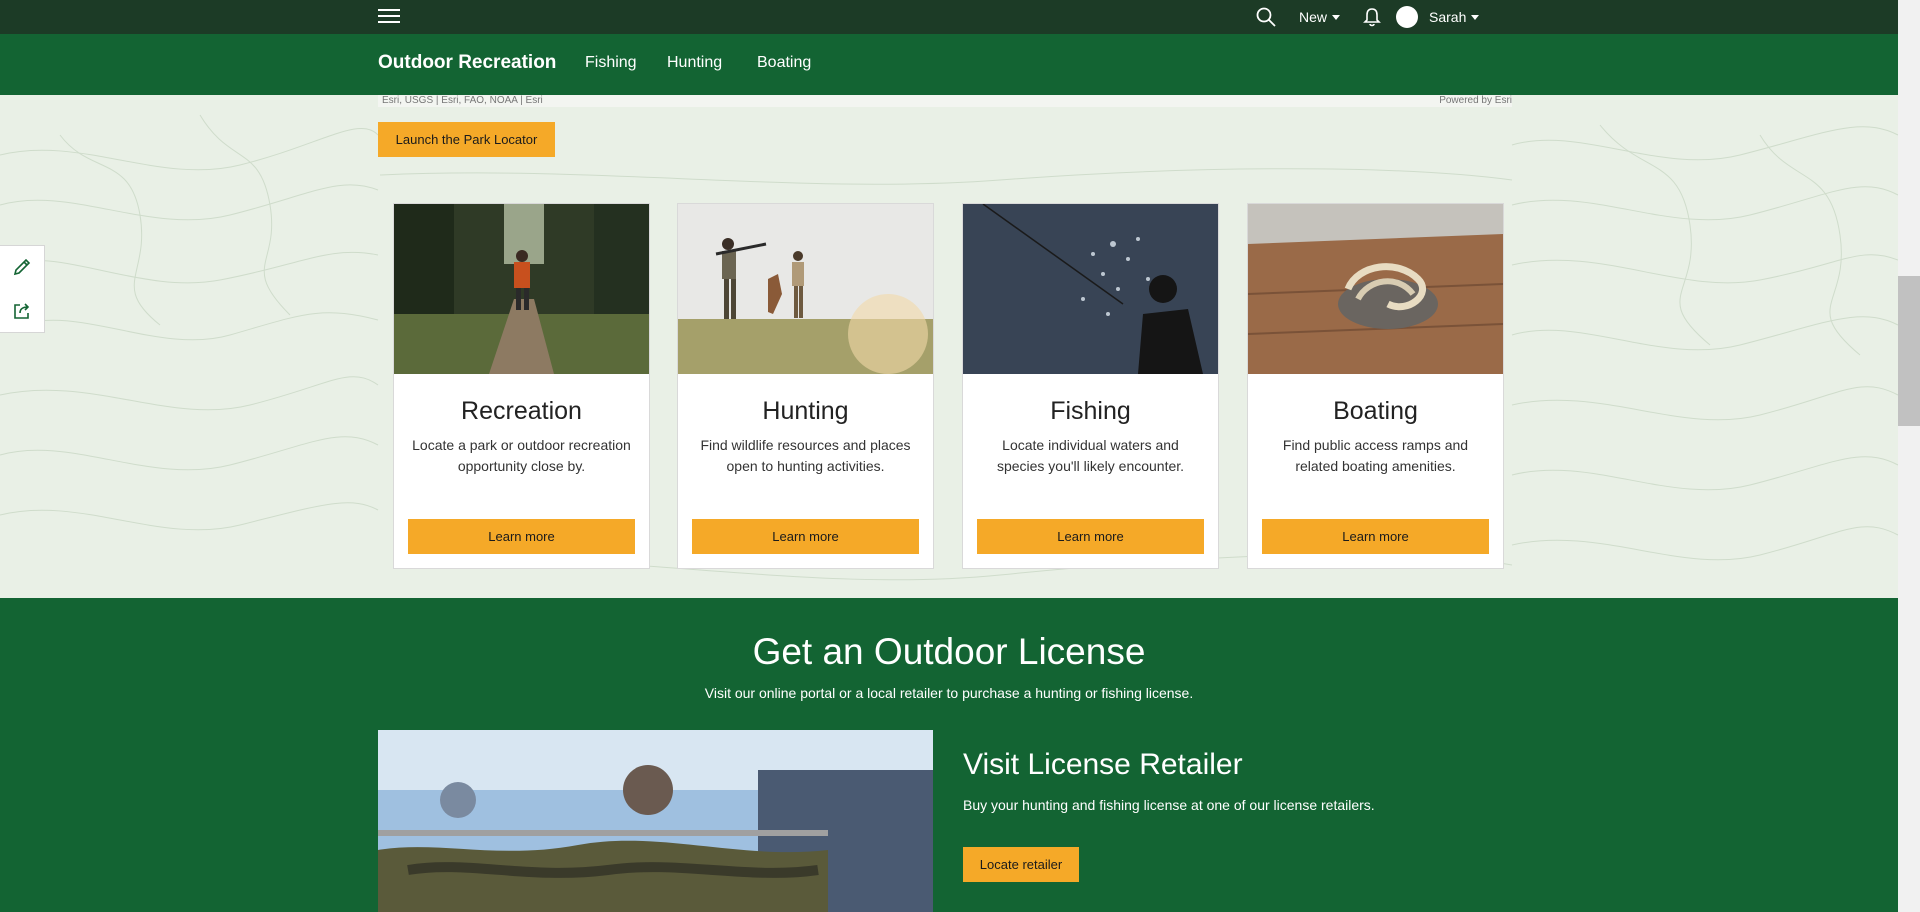  What do you see at coordinates (521, 466) in the screenshot?
I see `card-description-line: opportunity close by.` at bounding box center [521, 466].